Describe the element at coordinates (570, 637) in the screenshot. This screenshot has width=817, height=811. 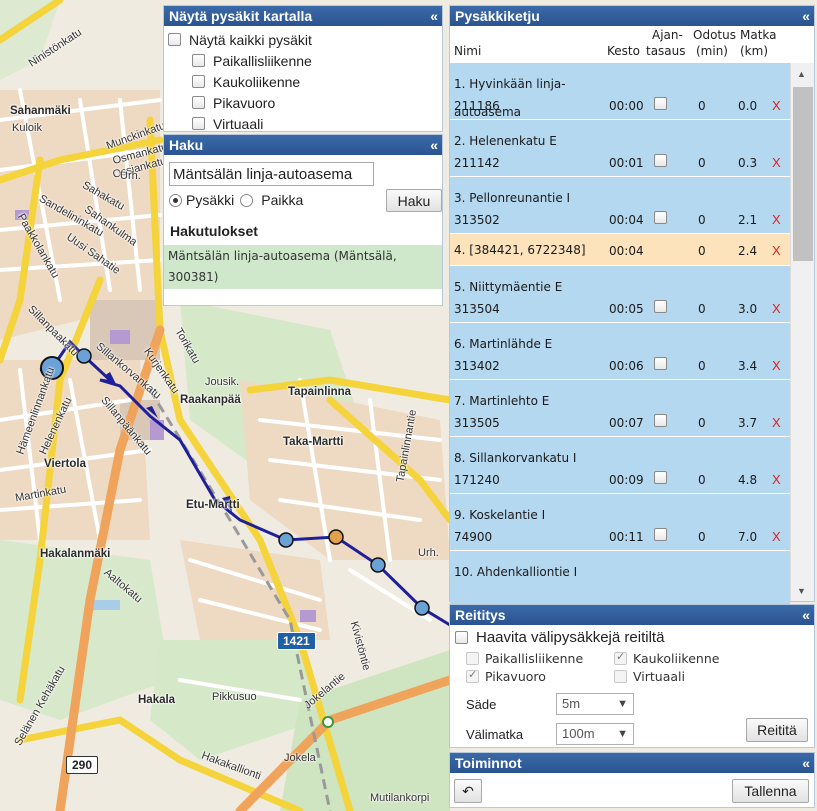
I see `checkbox-label: Haavita välipysäkkejä reitiltä` at that location.